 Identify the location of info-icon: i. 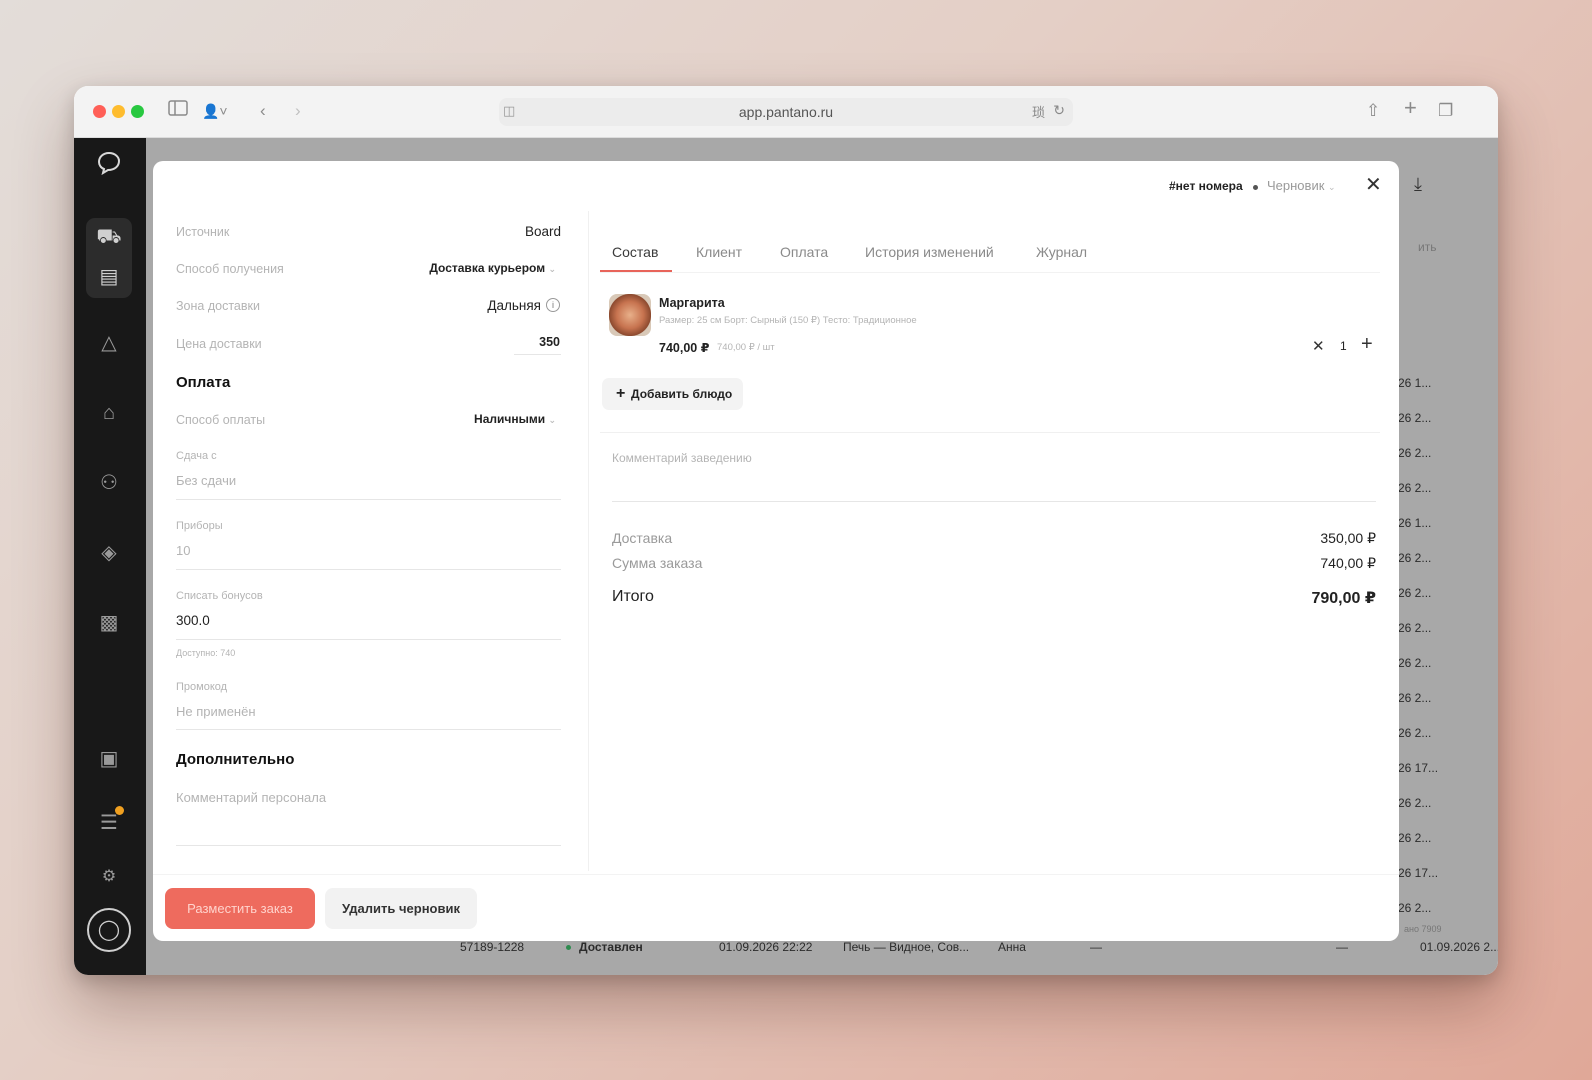
(553, 305).